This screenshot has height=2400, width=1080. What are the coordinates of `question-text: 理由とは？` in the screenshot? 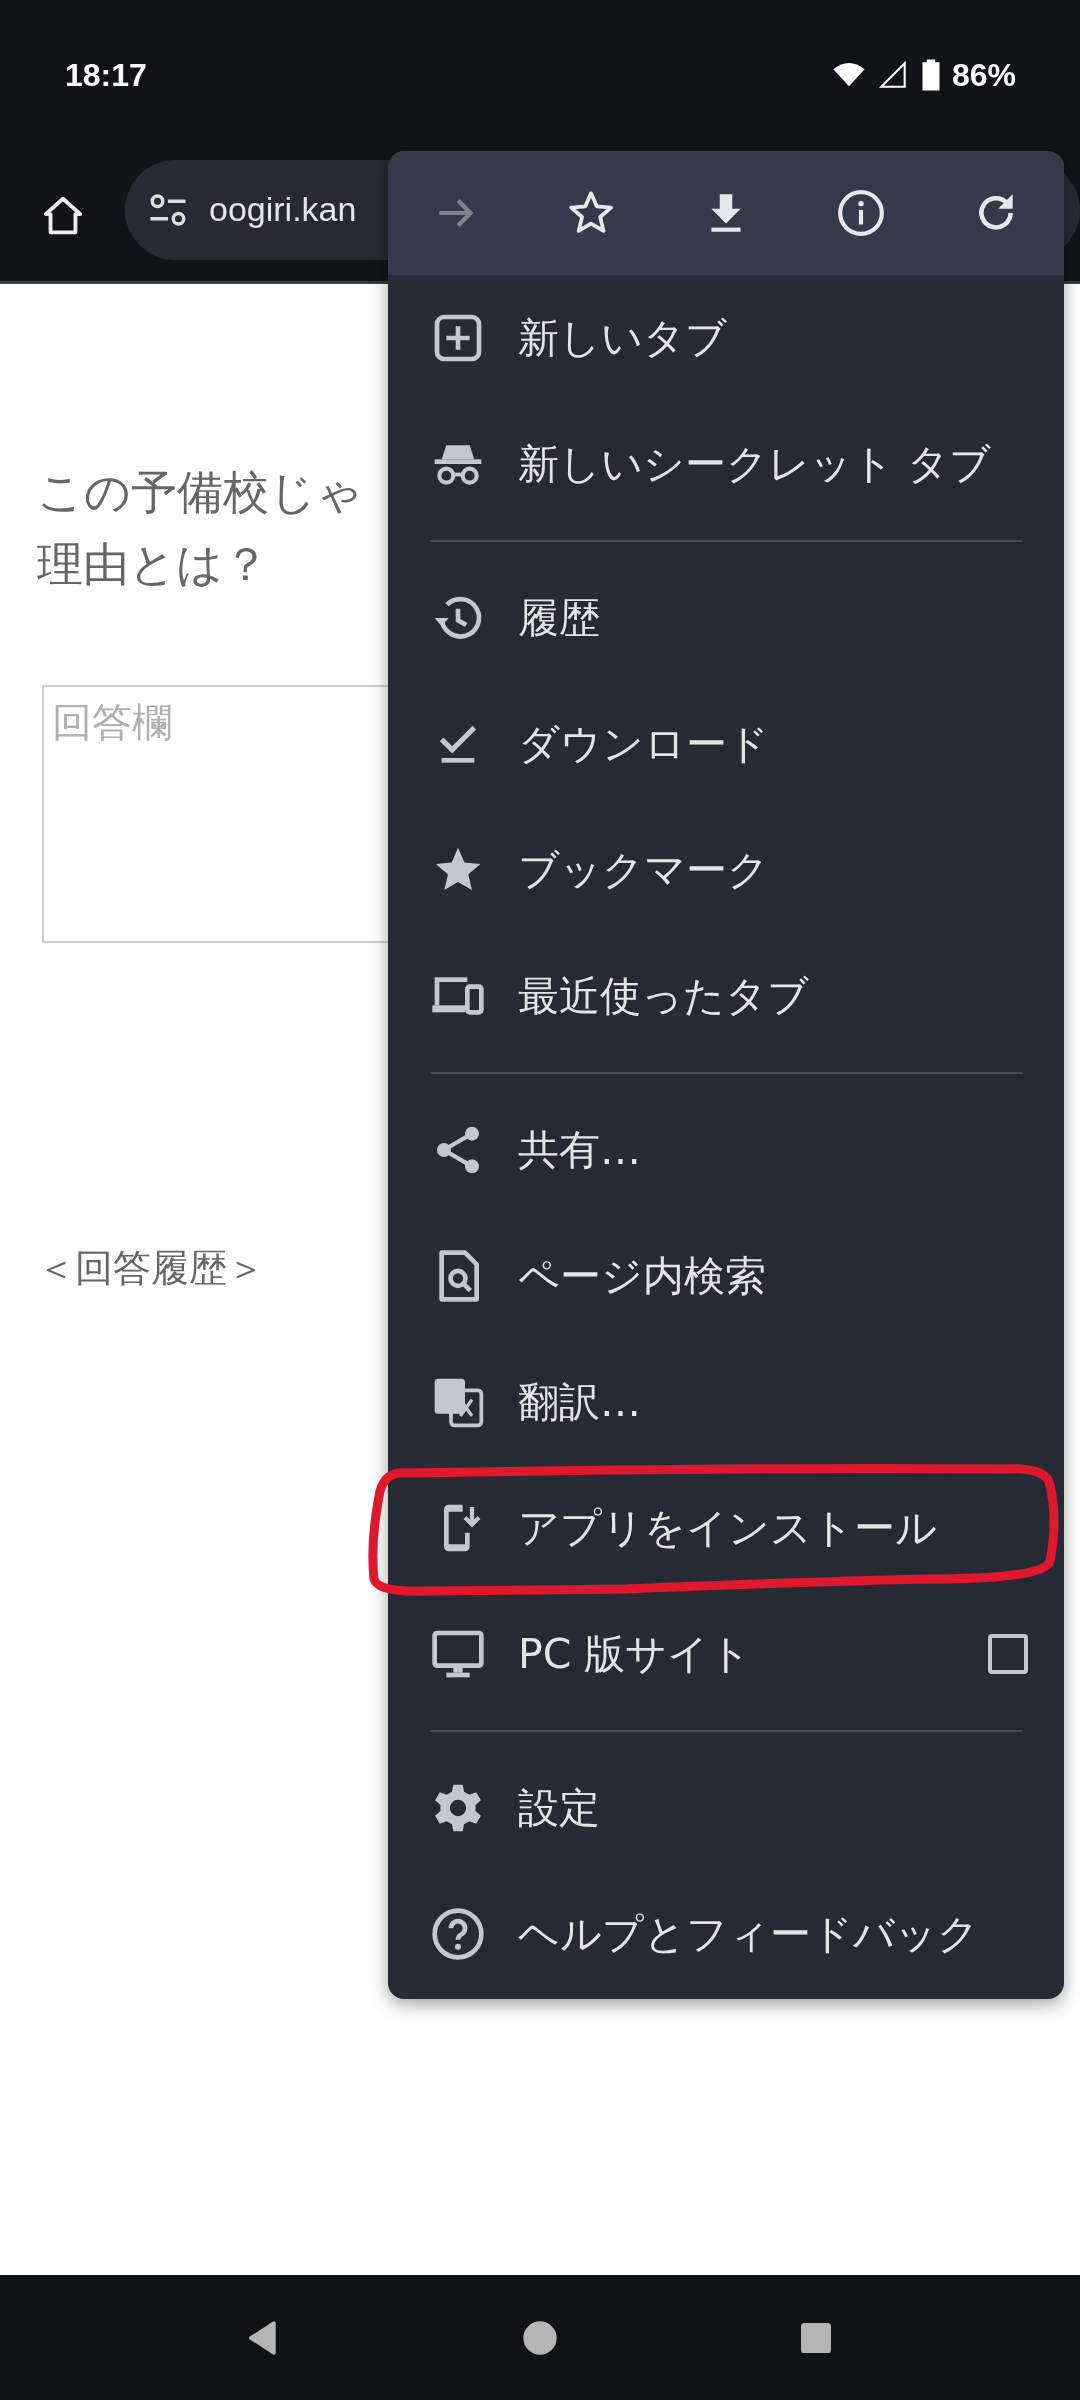 It's located at (153, 564).